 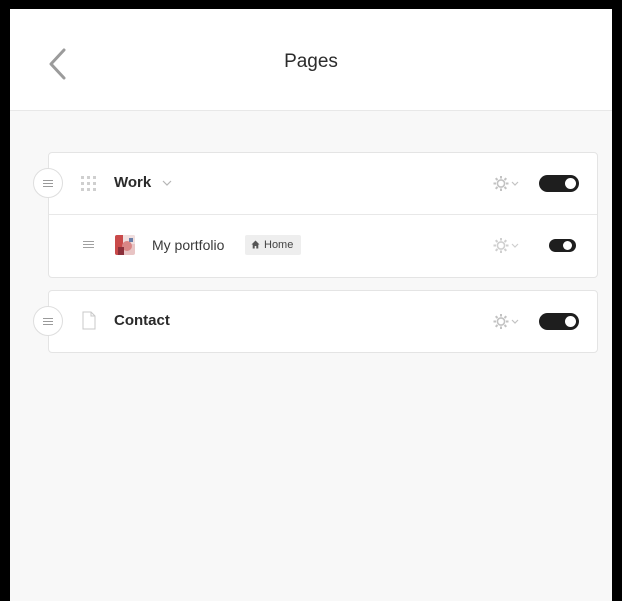 What do you see at coordinates (142, 320) in the screenshot?
I see `page-label-contact: Contact` at bounding box center [142, 320].